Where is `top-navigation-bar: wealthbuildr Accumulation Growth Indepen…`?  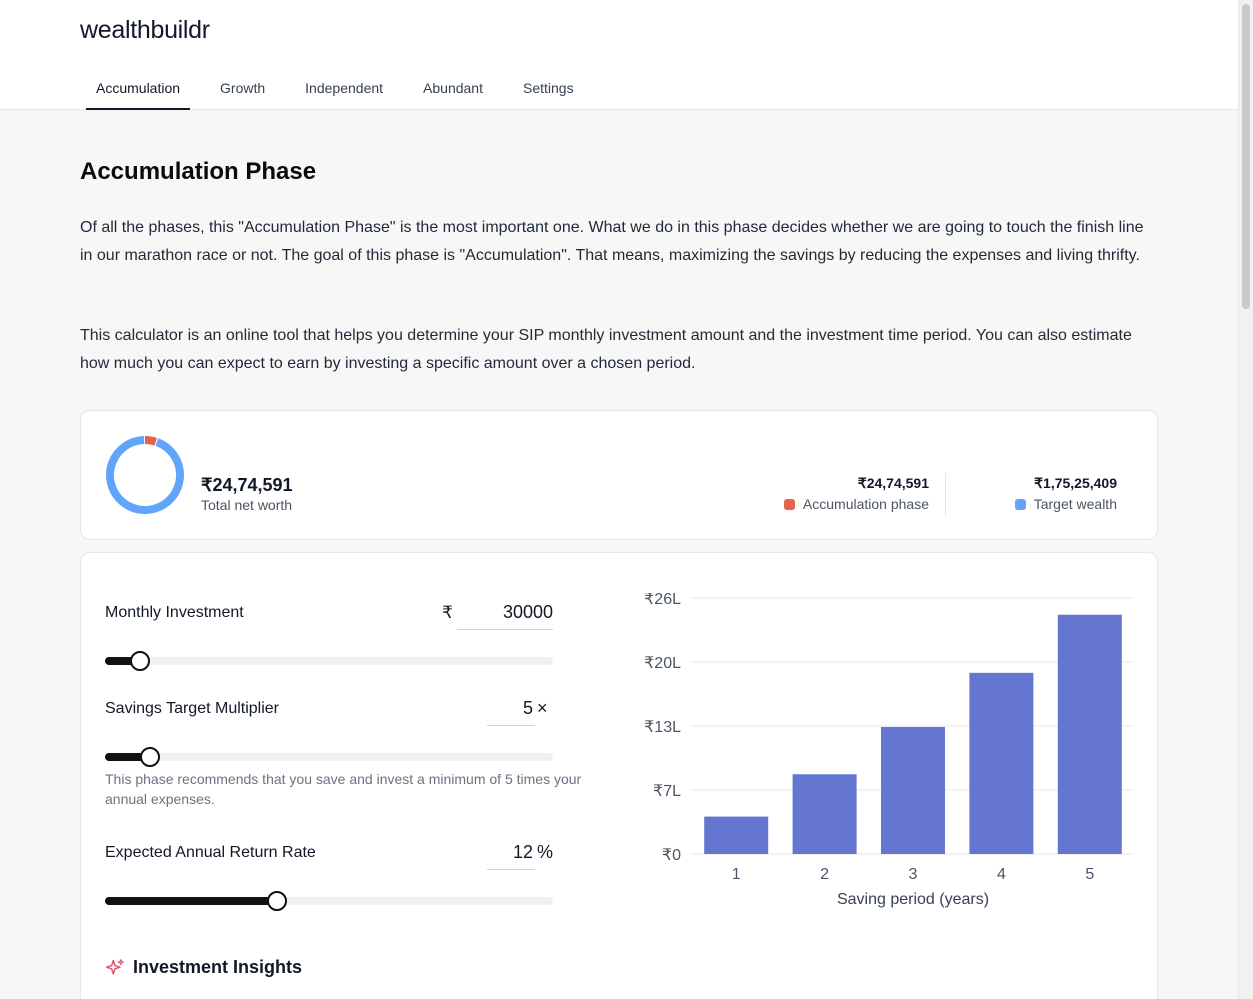 top-navigation-bar: wealthbuildr Accumulation Growth Indepen… is located at coordinates (619, 55).